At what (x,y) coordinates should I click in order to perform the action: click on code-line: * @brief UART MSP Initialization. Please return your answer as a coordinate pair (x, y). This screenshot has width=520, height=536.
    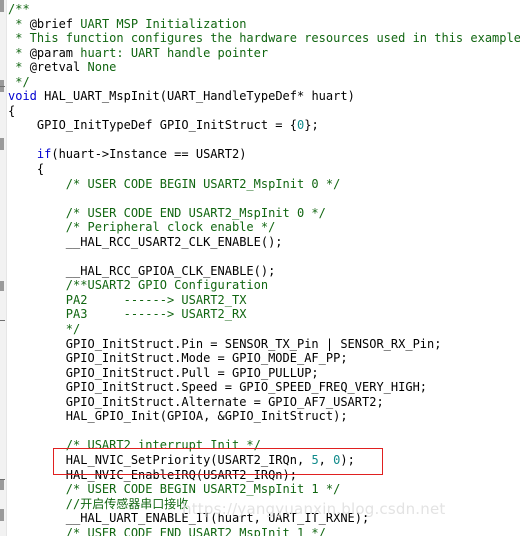
    Looking at the image, I should click on (264, 24).